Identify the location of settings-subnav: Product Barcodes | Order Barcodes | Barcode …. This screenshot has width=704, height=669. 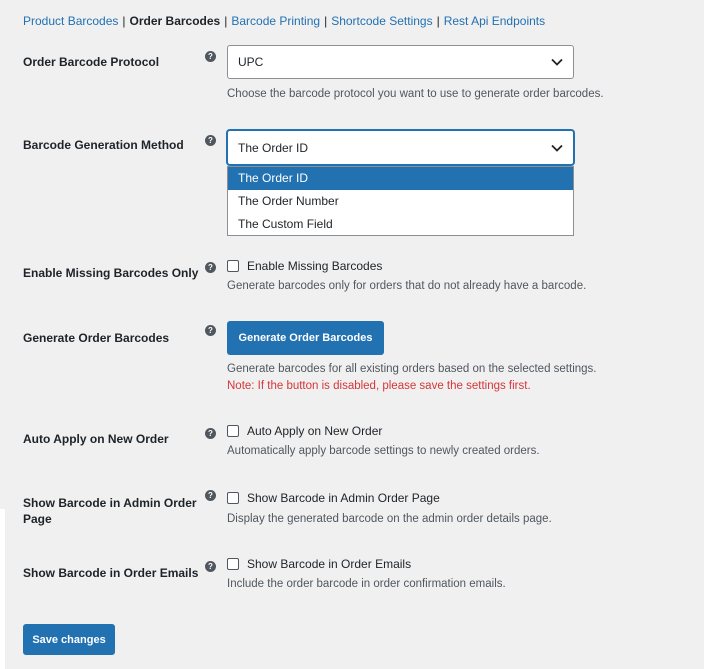
(284, 21).